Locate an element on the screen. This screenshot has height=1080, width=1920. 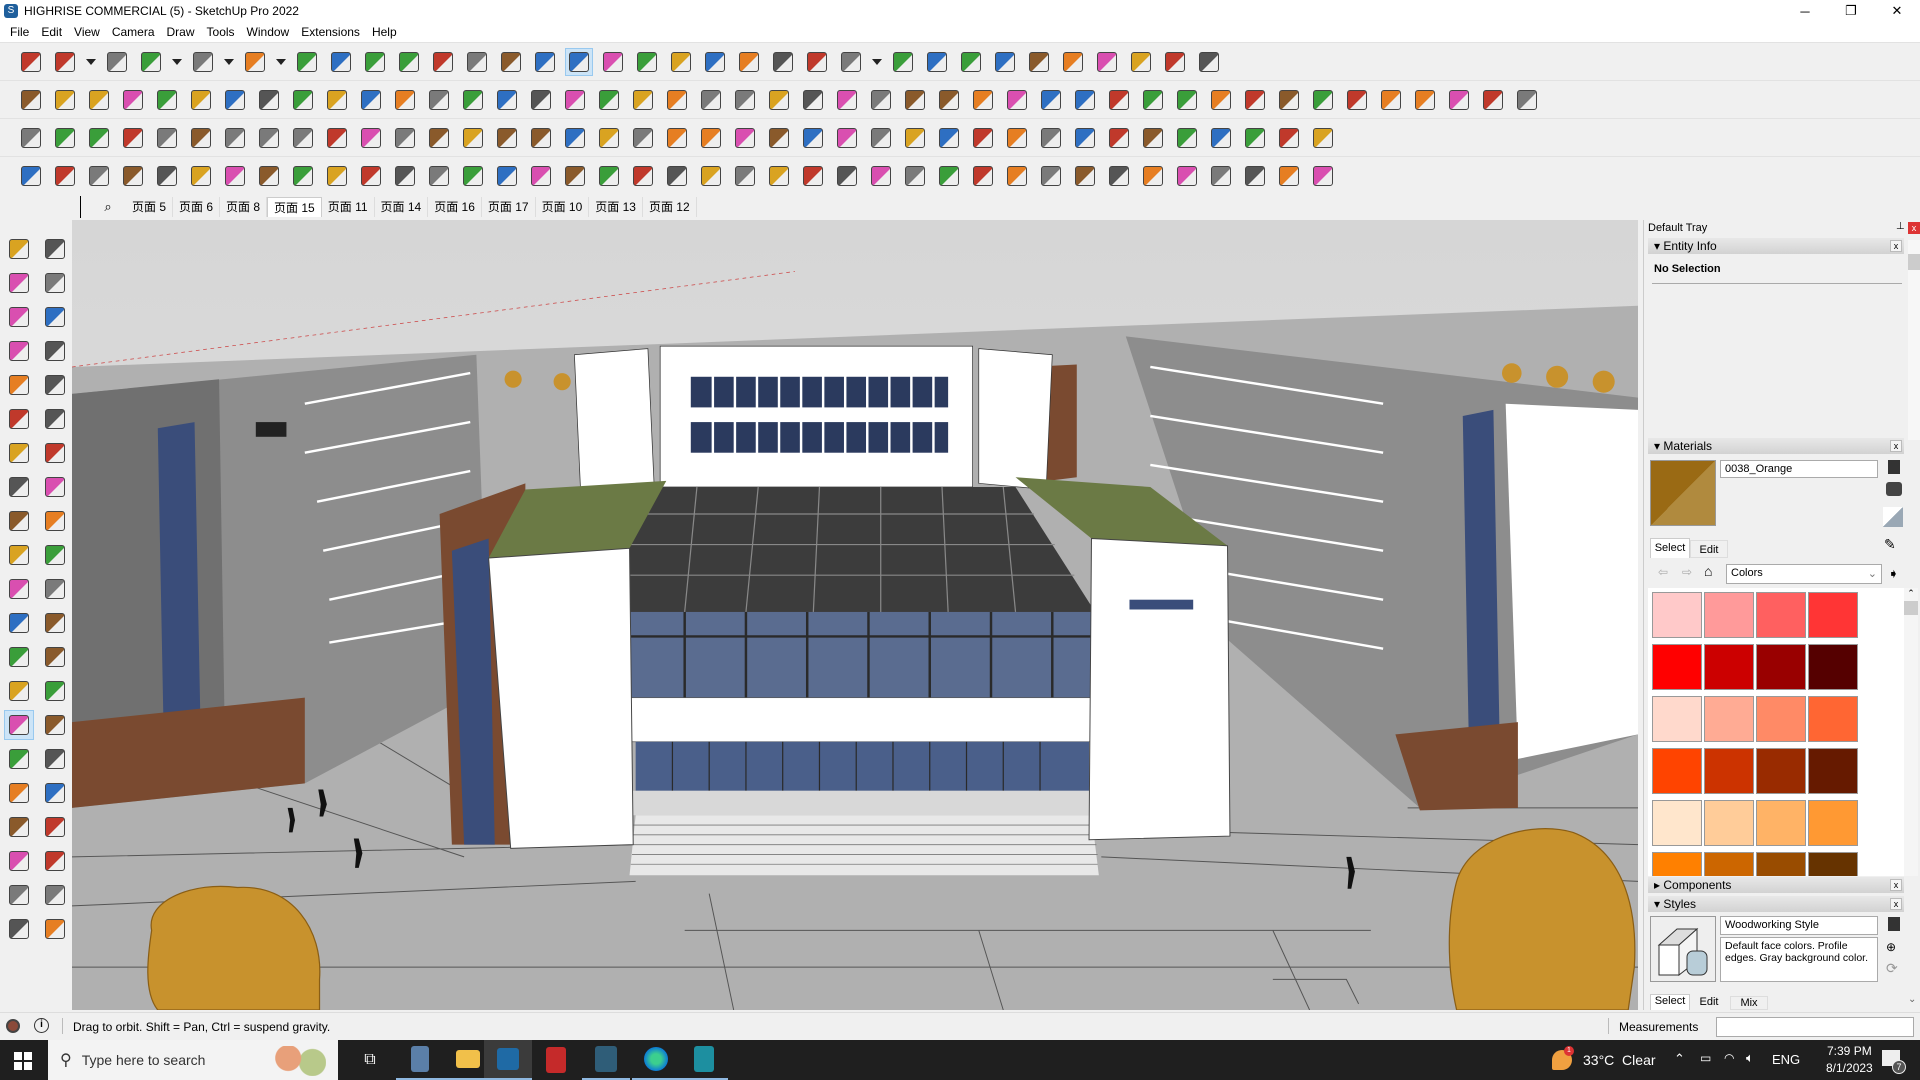
scene-tab: 页面 12 is located at coordinates (670, 207).